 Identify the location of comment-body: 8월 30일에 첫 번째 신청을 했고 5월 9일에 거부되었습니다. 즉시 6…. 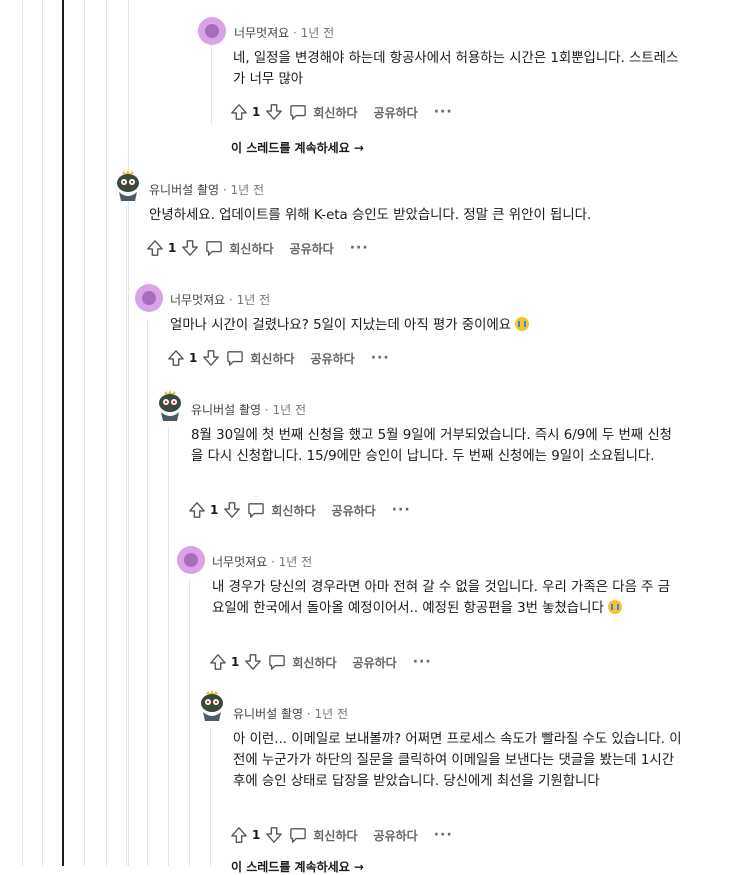
(431, 446).